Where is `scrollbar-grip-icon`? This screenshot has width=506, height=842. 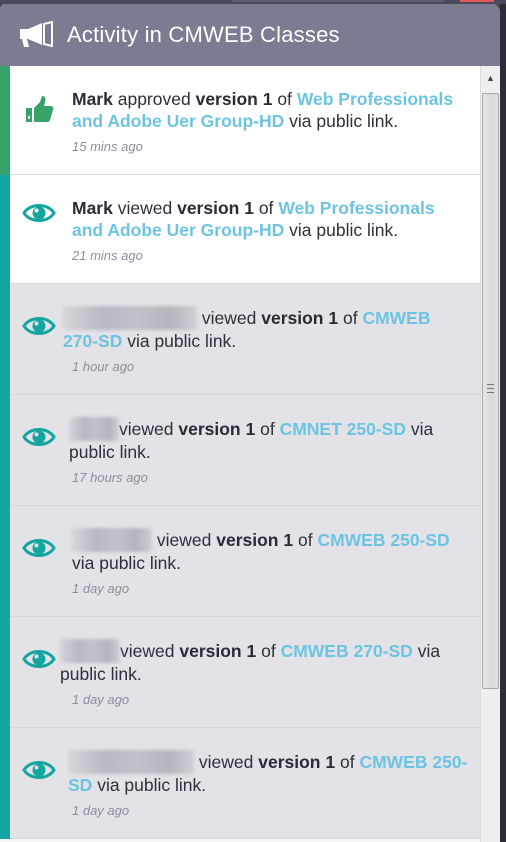
scrollbar-grip-icon is located at coordinates (490, 388).